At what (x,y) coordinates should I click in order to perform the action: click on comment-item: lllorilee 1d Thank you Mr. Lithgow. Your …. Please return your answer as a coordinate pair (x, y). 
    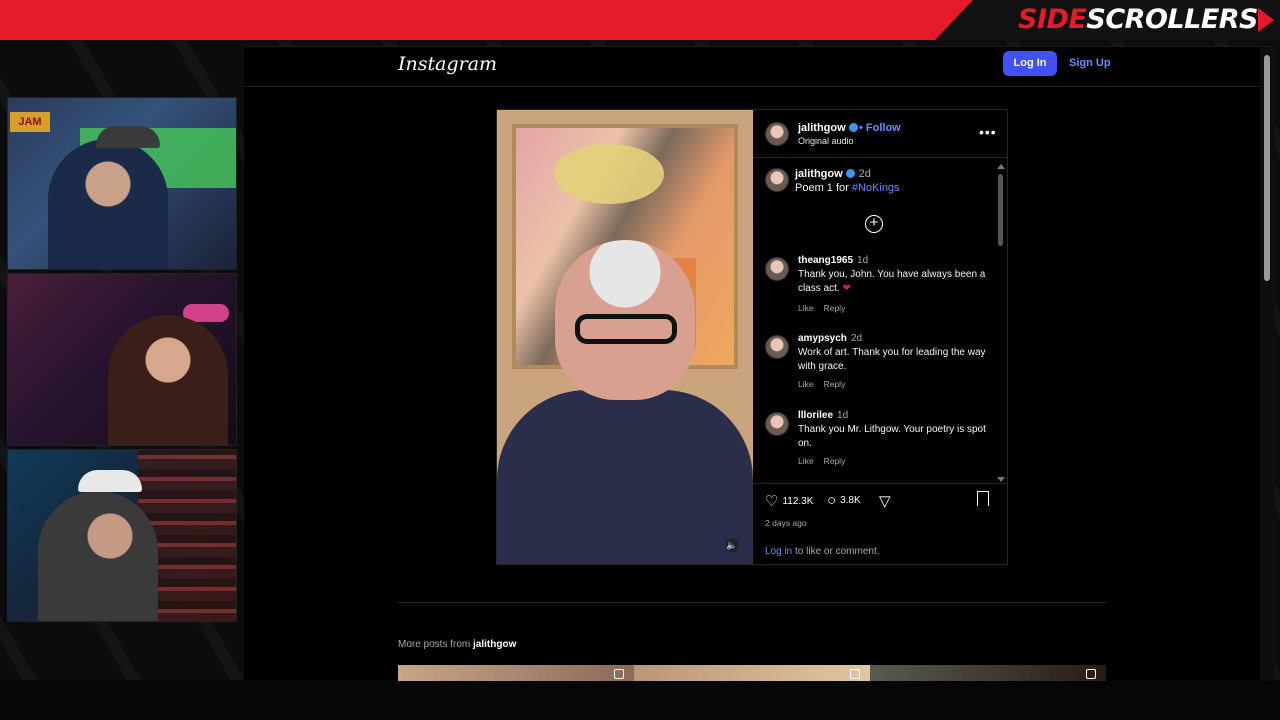
    Looking at the image, I should click on (881, 444).